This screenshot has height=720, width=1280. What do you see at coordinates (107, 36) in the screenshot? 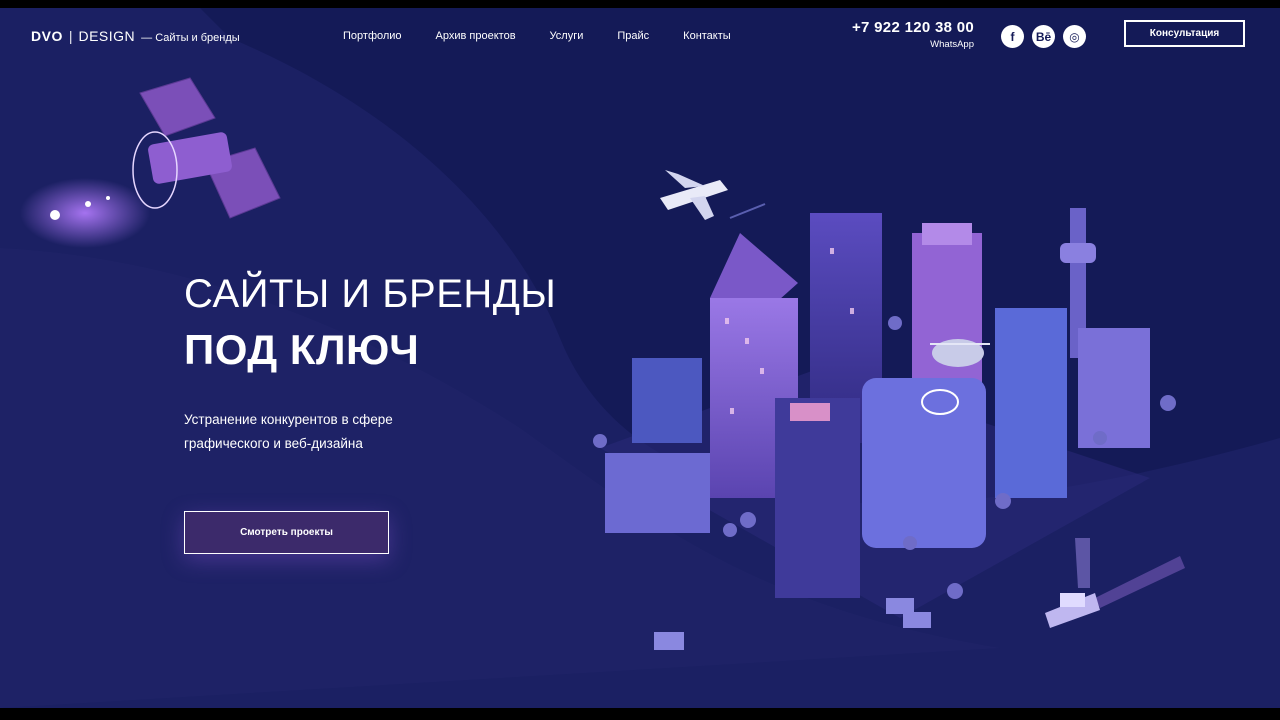
I see `logo-design: DESIGN` at bounding box center [107, 36].